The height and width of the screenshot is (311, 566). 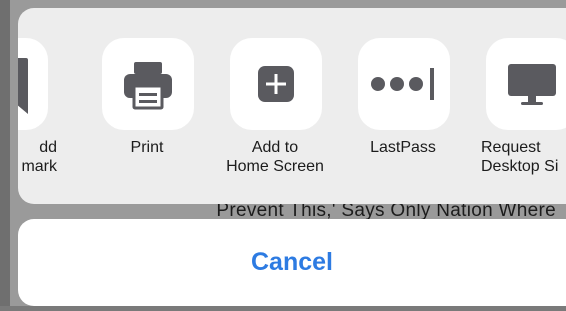 What do you see at coordinates (520, 157) in the screenshot?
I see `action-label: Request Desktop Si` at bounding box center [520, 157].